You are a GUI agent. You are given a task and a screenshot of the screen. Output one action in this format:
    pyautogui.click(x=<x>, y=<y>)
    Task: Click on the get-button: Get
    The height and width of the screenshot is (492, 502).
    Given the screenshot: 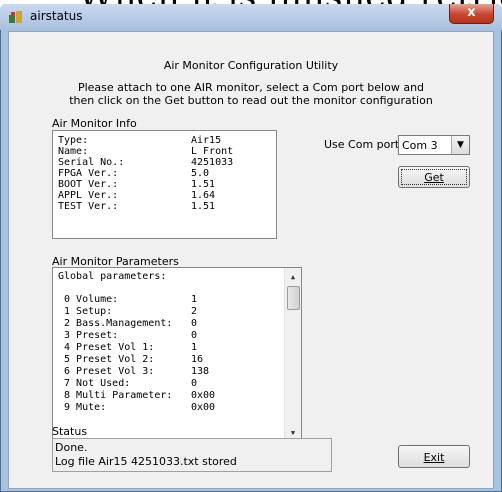 What is the action you would take?
    pyautogui.click(x=434, y=177)
    